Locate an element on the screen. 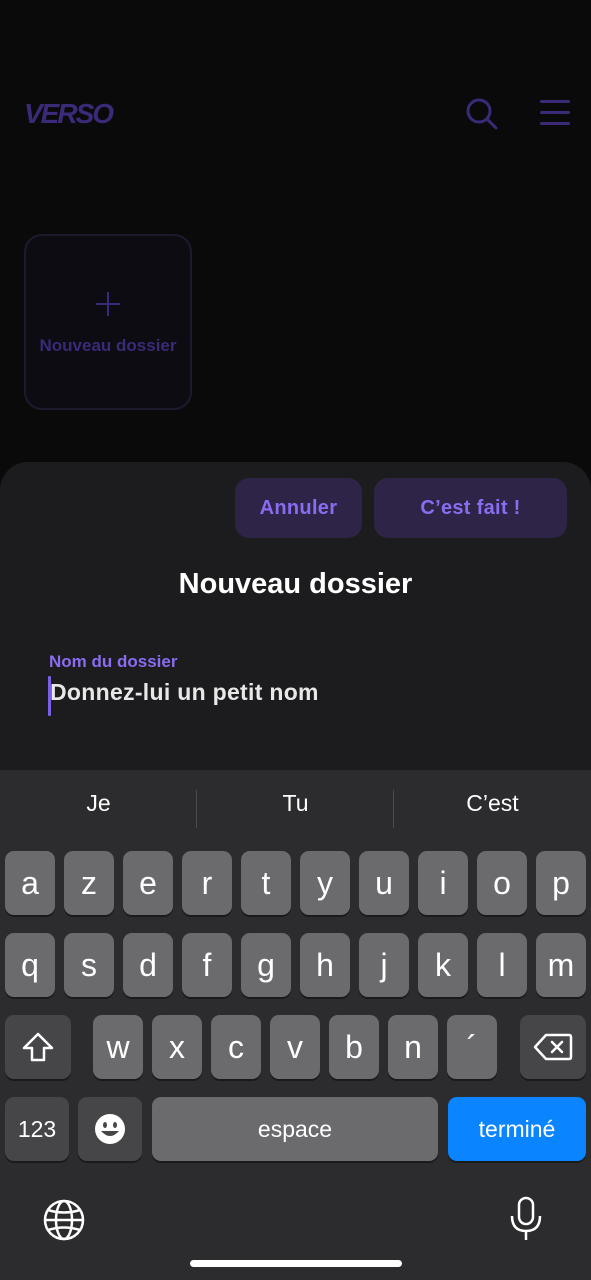 The image size is (591, 1280). done-button: C’est fait ! is located at coordinates (470, 508).